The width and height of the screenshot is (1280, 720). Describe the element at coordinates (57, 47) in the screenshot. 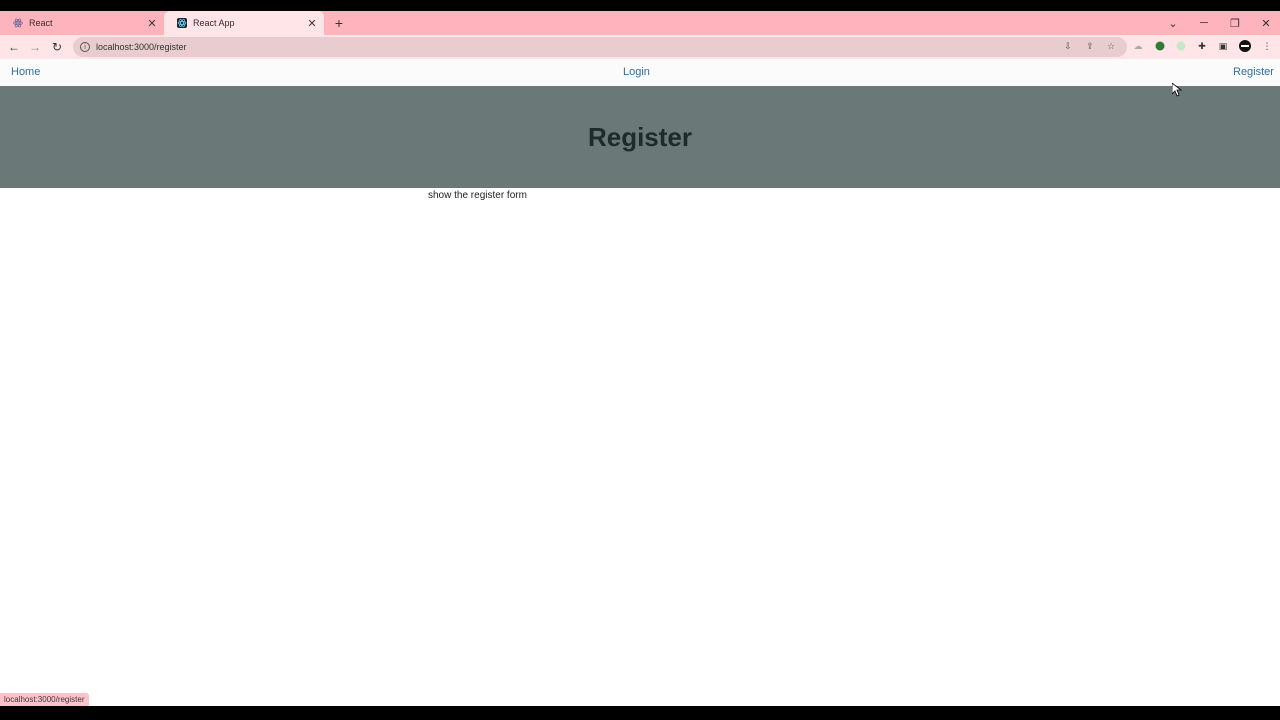

I see `reload-icon: ↻` at that location.